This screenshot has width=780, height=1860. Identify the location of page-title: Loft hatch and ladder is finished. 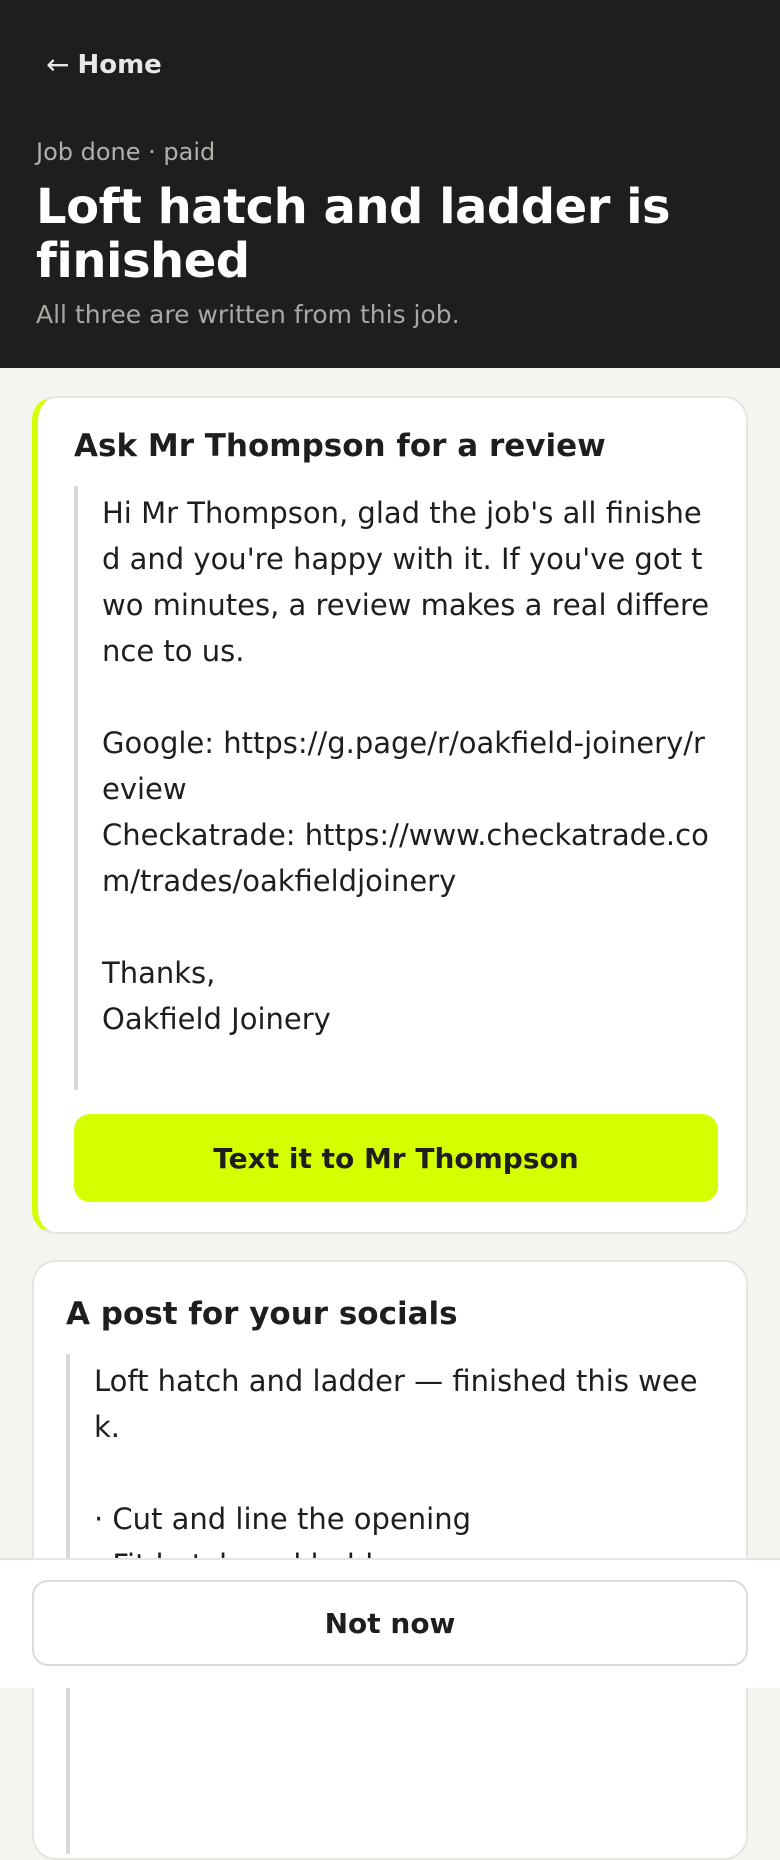
(353, 234).